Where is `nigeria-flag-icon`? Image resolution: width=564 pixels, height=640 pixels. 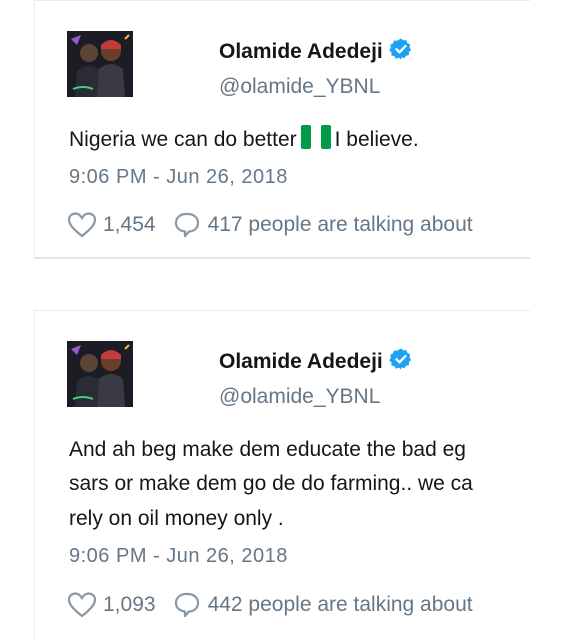
nigeria-flag-icon is located at coordinates (315, 143).